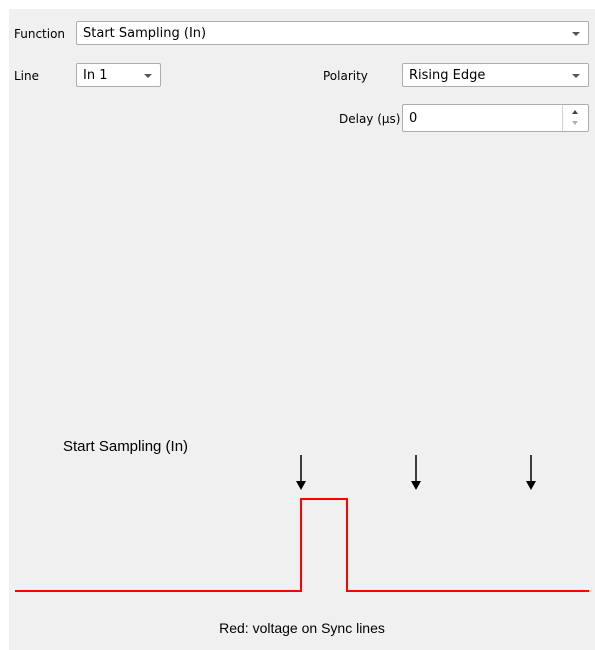 The image size is (595, 650). I want to click on trigger-markers, so click(416, 472).